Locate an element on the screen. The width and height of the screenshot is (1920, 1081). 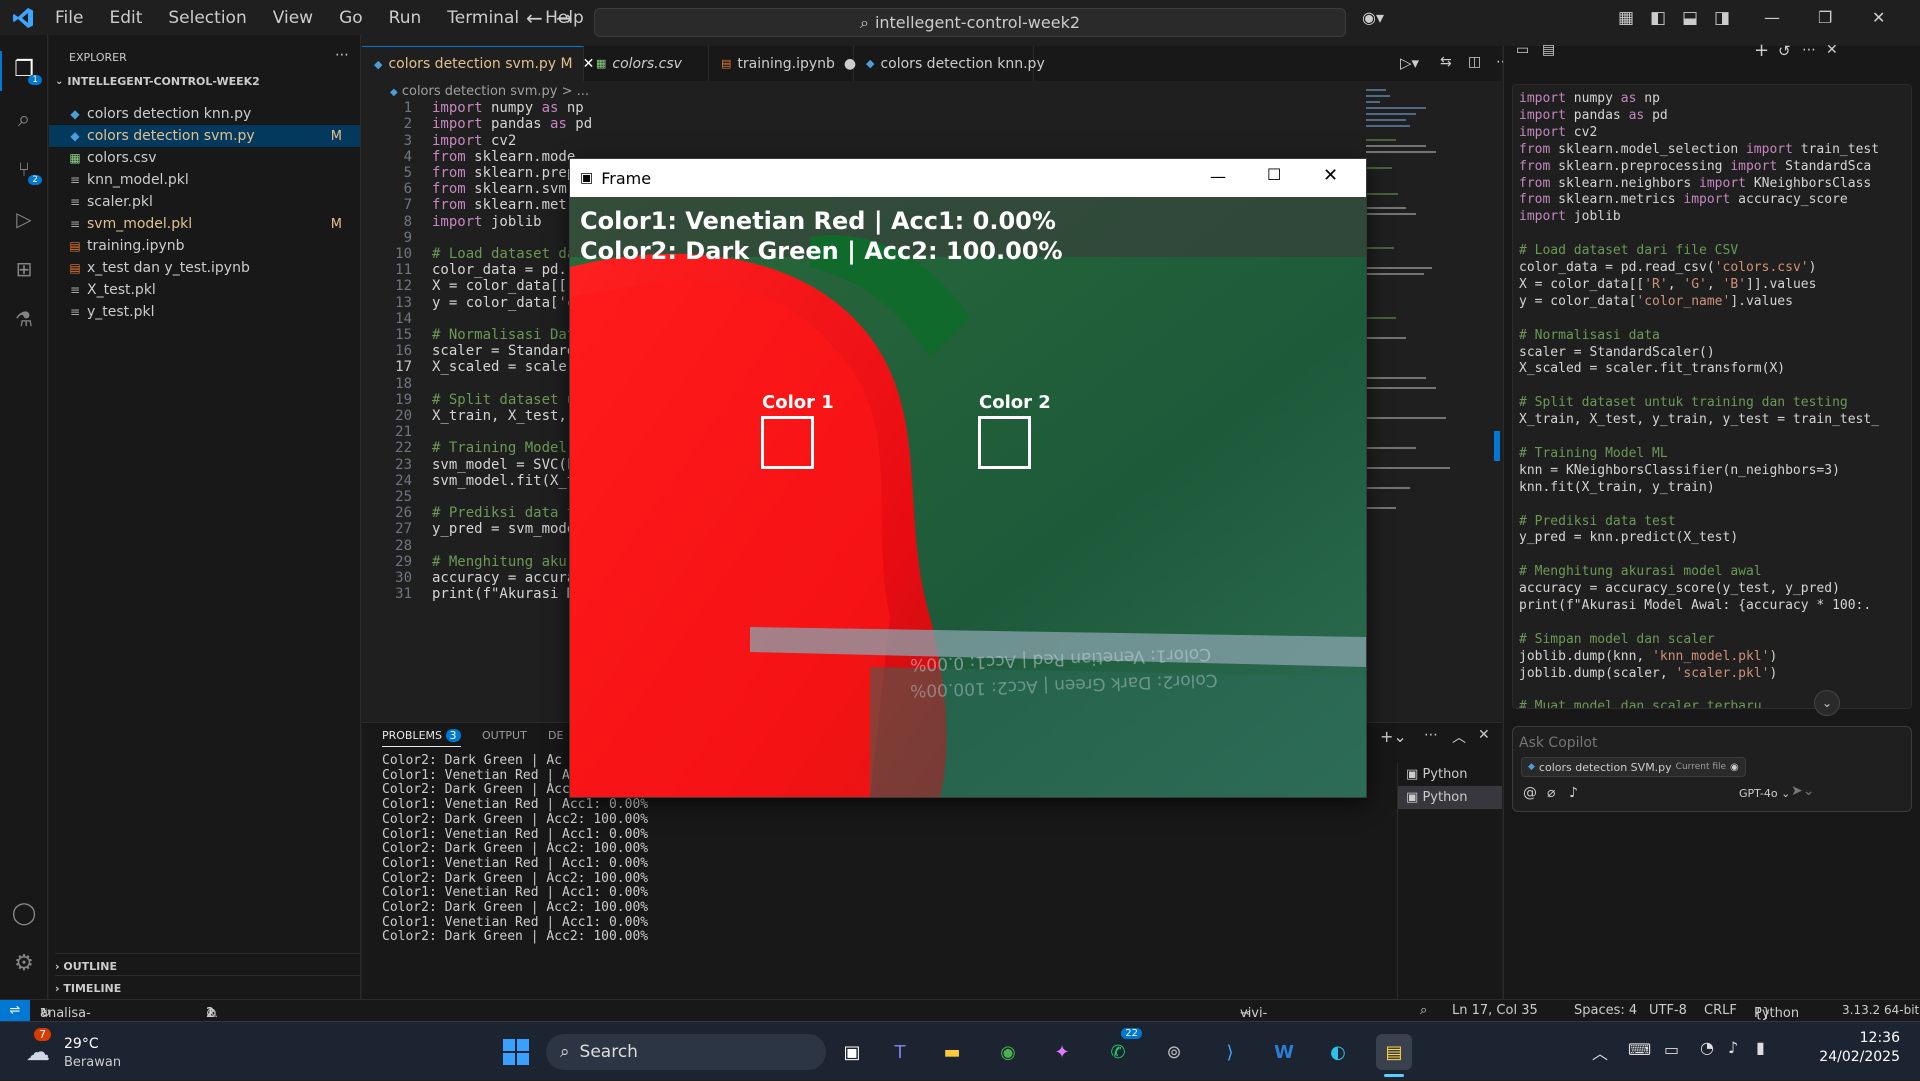
line-ending: CRLF is located at coordinates (1720, 1010).